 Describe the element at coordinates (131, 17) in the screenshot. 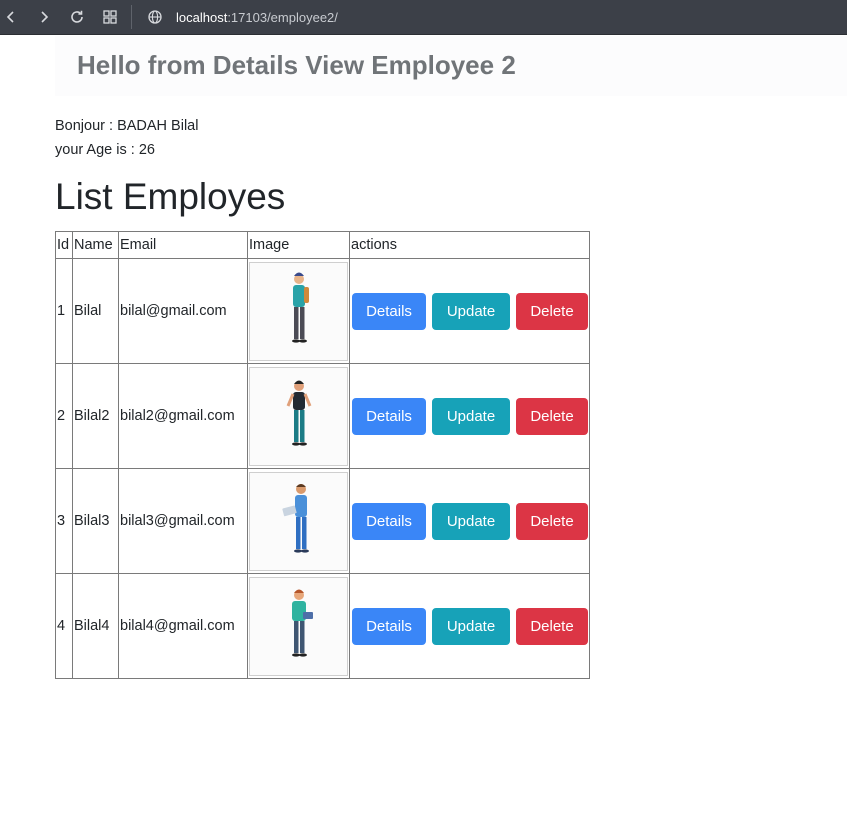

I see `toolbar-divider` at that location.